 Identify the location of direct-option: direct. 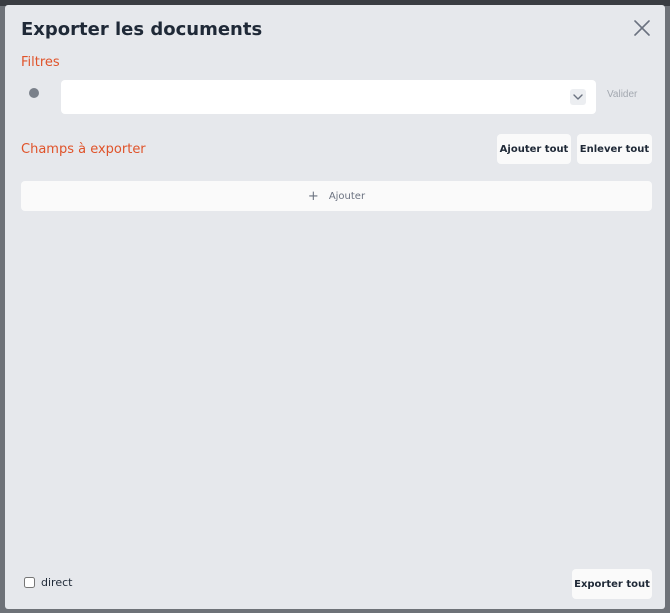
(48, 582).